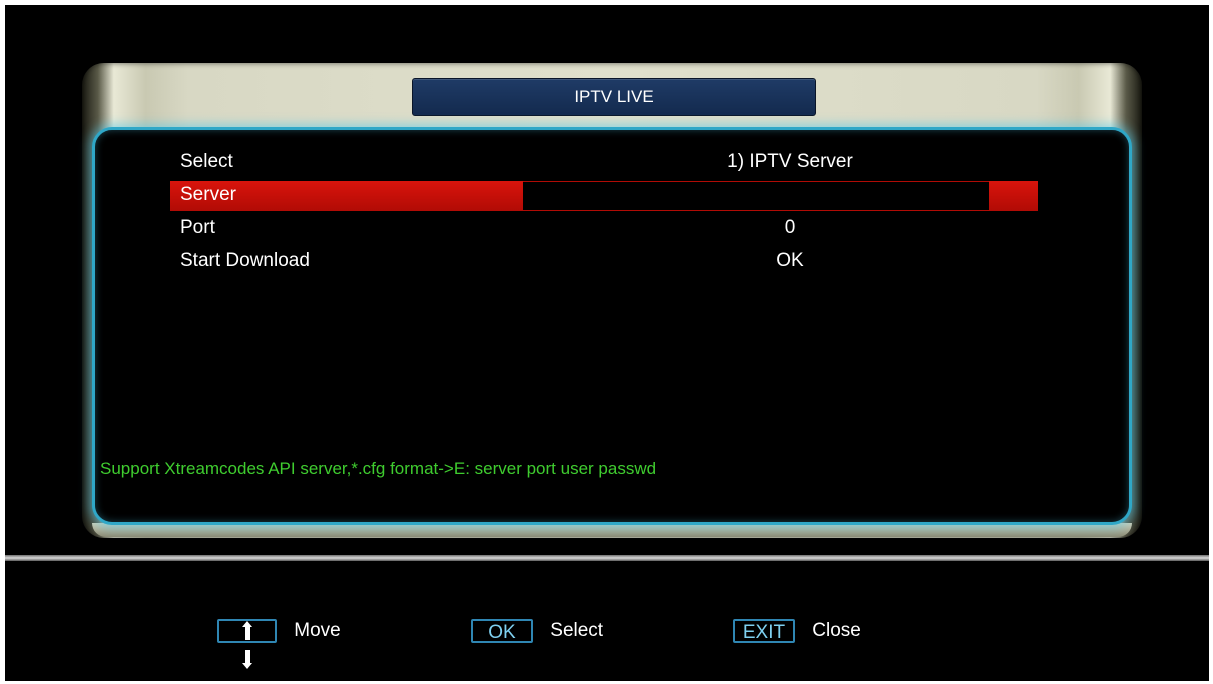  Describe the element at coordinates (197, 227) in the screenshot. I see `menu-row-label: Port` at that location.